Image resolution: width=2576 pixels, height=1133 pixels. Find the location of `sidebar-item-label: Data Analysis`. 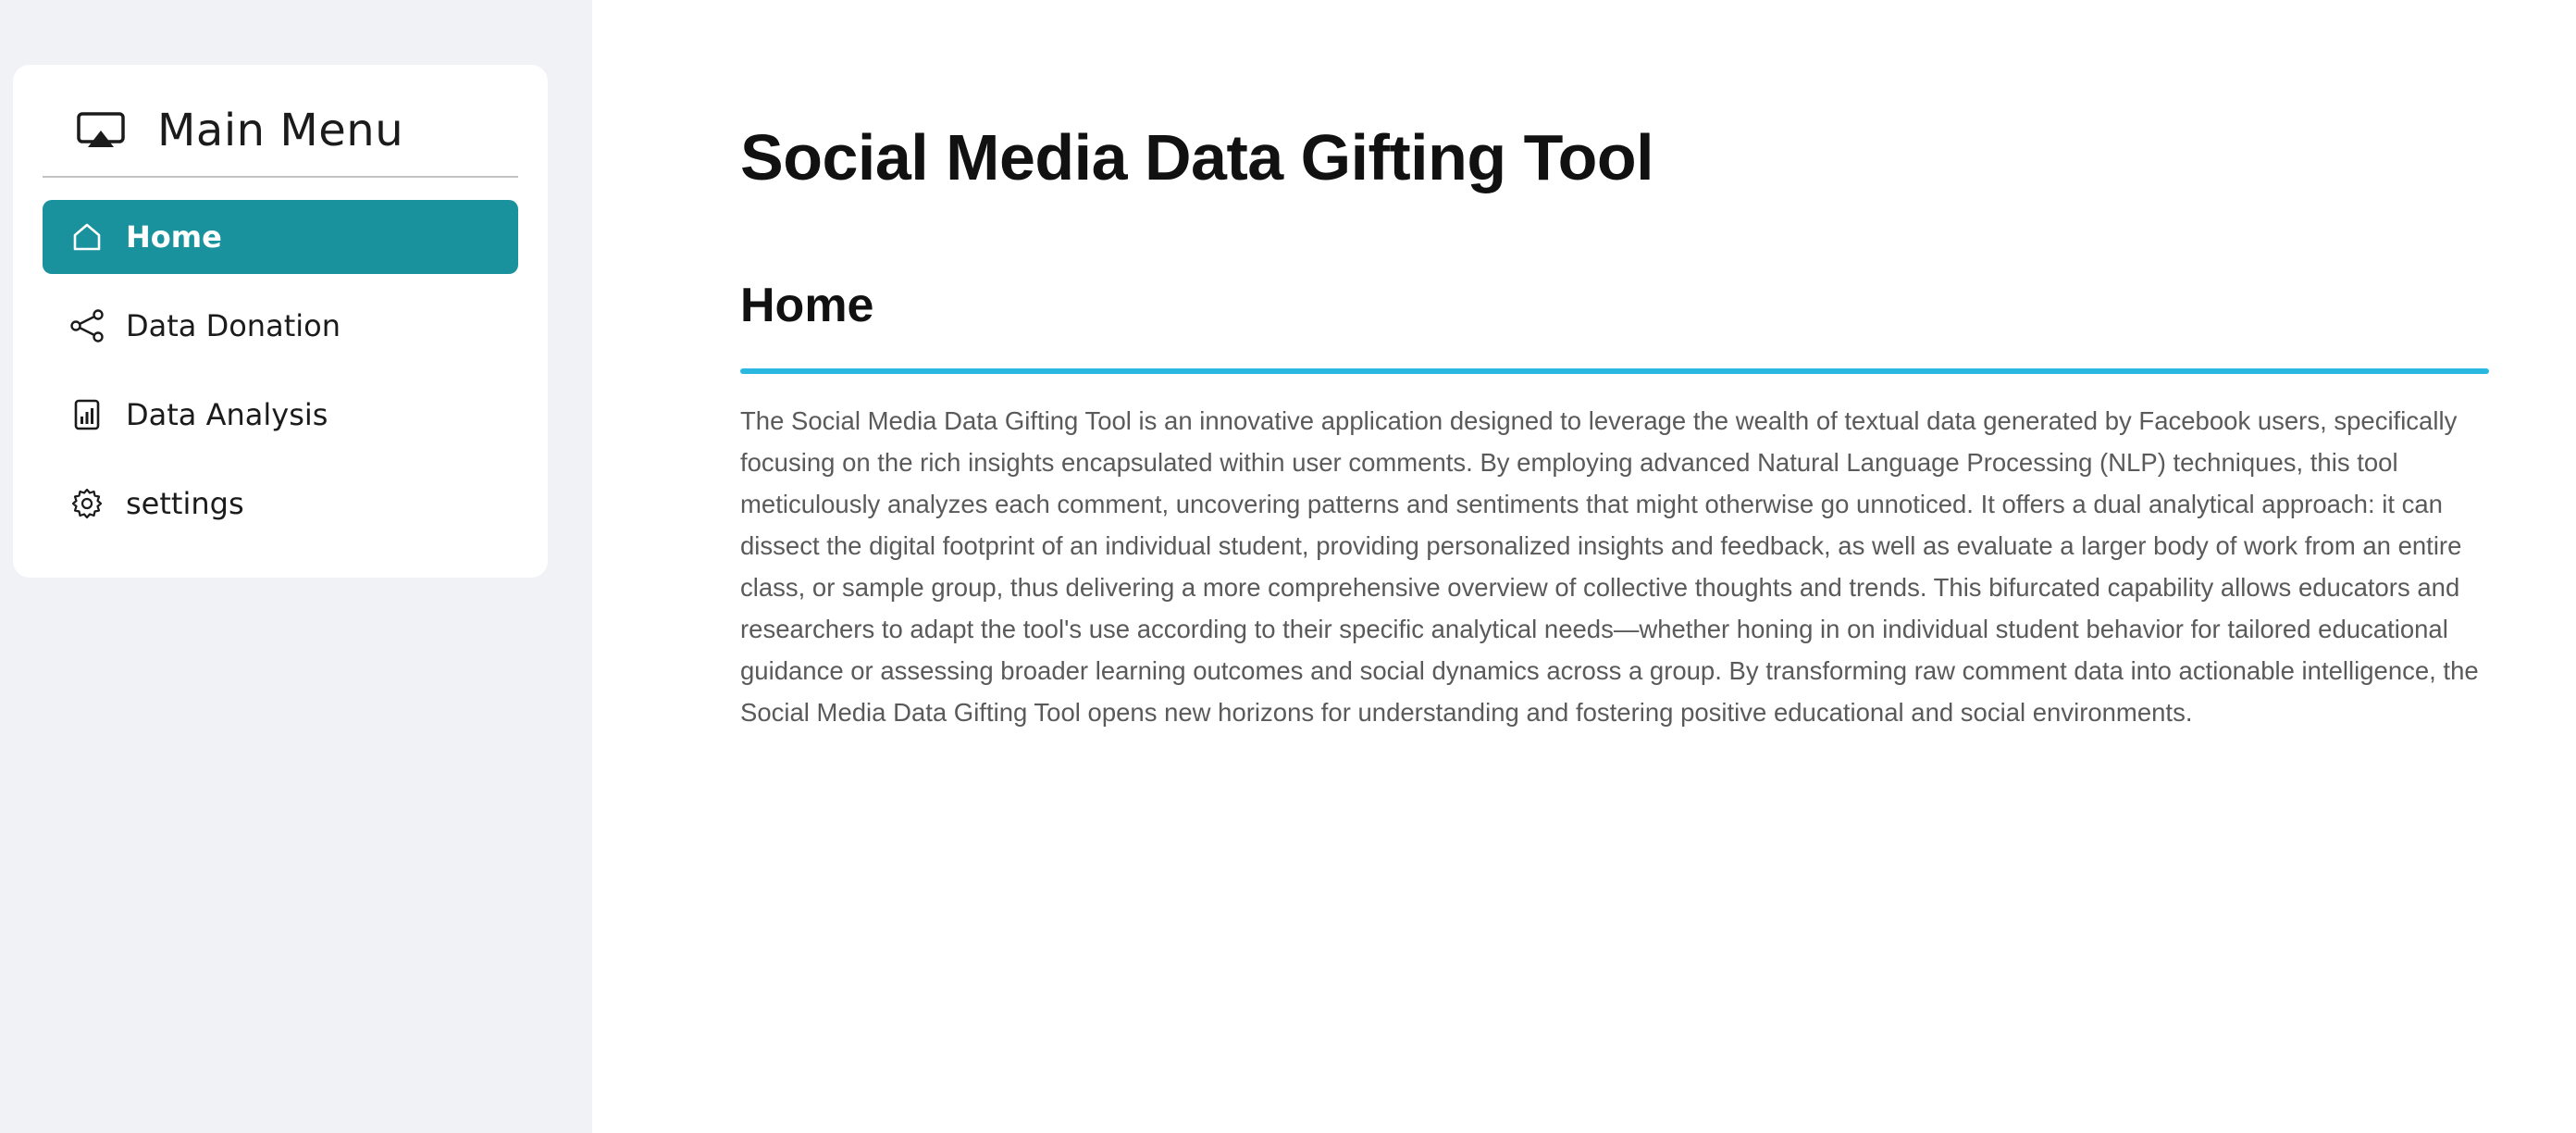

sidebar-item-label: Data Analysis is located at coordinates (227, 415).